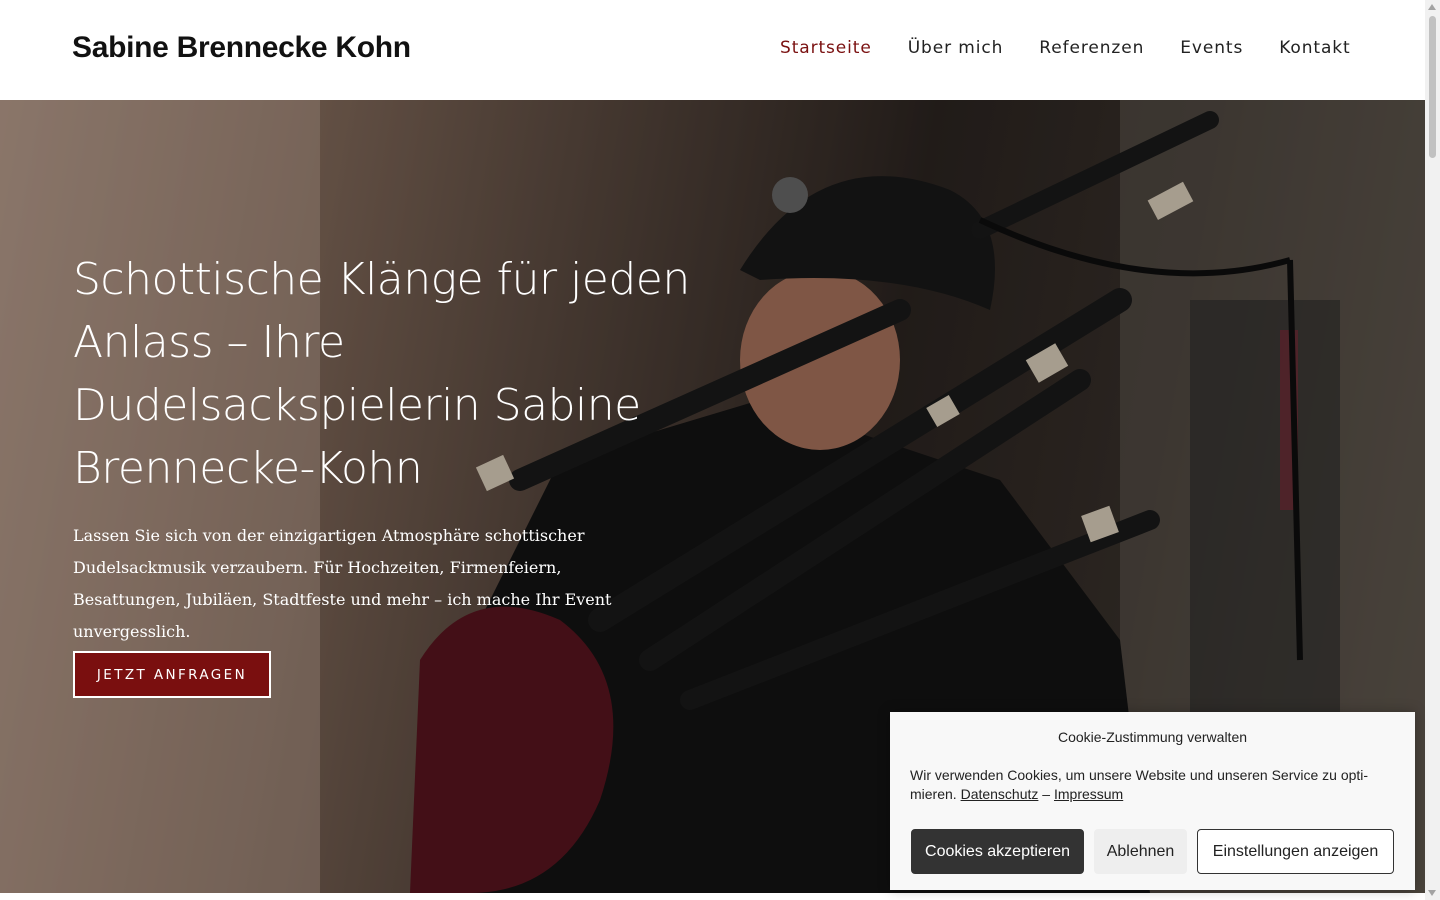 The image size is (1440, 900). Describe the element at coordinates (1000, 794) in the screenshot. I see `privacy-link: Datenschutz` at that location.